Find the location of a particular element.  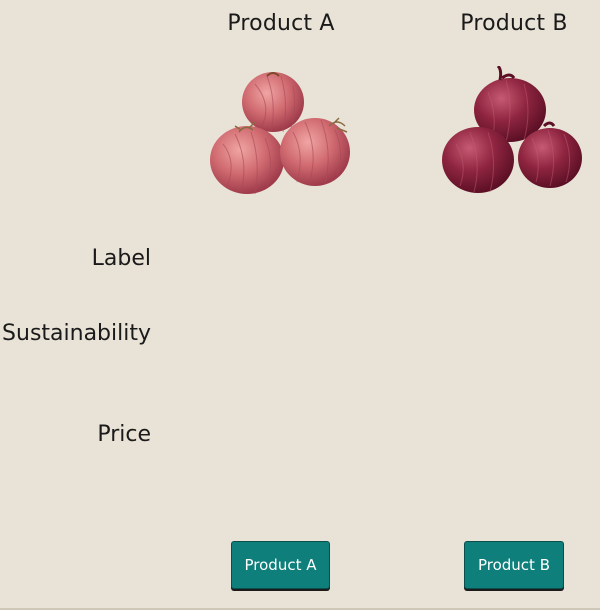

product-a-title: Product A is located at coordinates (281, 23).